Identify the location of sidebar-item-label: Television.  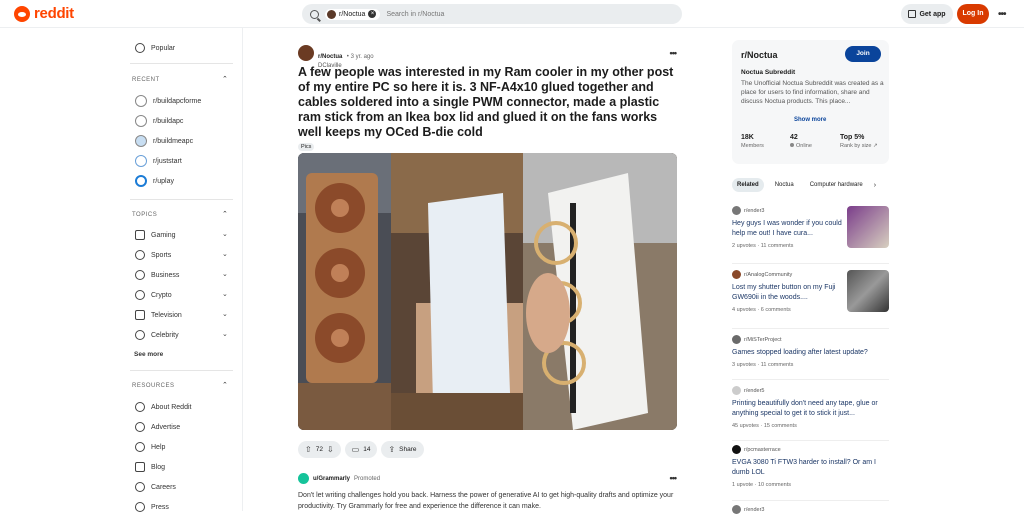
(166, 315).